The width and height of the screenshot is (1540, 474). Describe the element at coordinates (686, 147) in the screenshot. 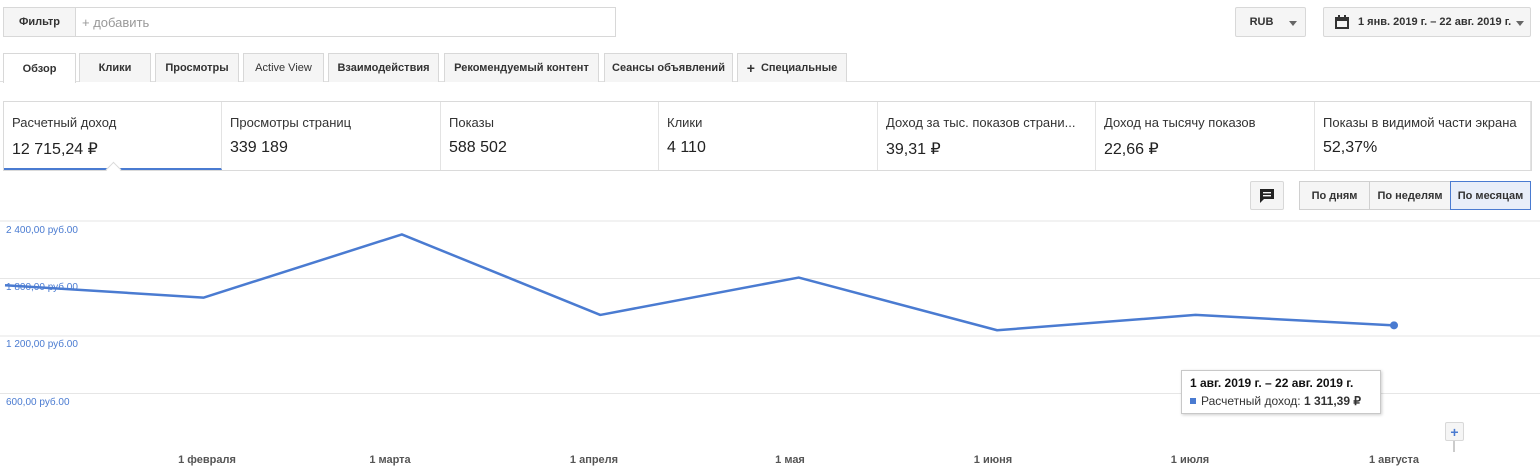

I see `metric-value: 4 110` at that location.